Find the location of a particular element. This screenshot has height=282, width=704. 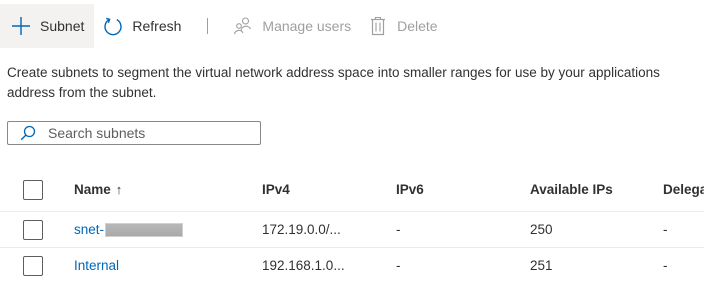

table-row: Internal 192.168.1.0... - 251 - is located at coordinates (352, 265).